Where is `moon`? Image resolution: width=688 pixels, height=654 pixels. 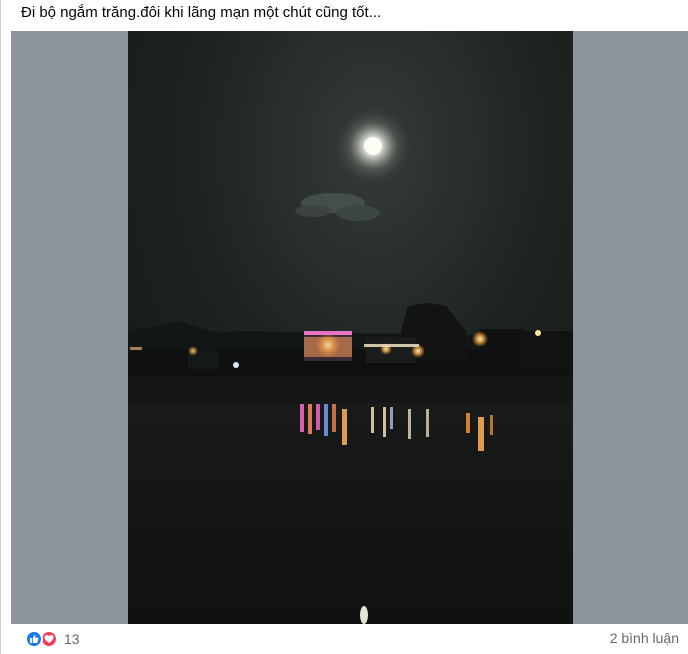 moon is located at coordinates (373, 146).